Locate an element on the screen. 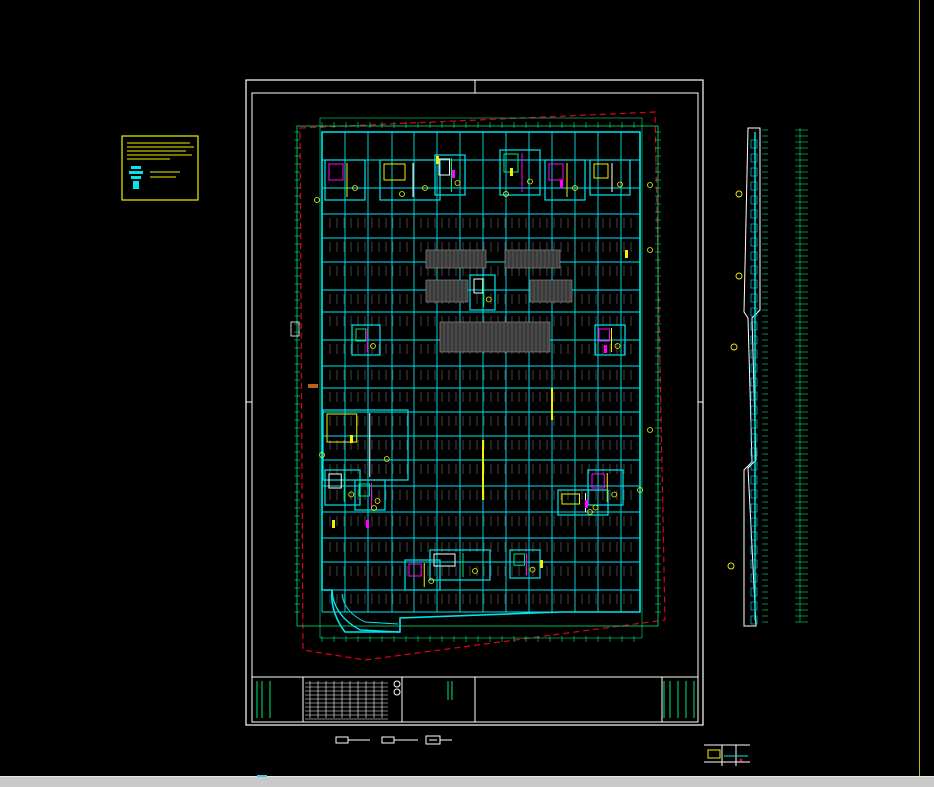 Image resolution: width=934 pixels, height=787 pixels. scale-bar-icon is located at coordinates (393, 740).